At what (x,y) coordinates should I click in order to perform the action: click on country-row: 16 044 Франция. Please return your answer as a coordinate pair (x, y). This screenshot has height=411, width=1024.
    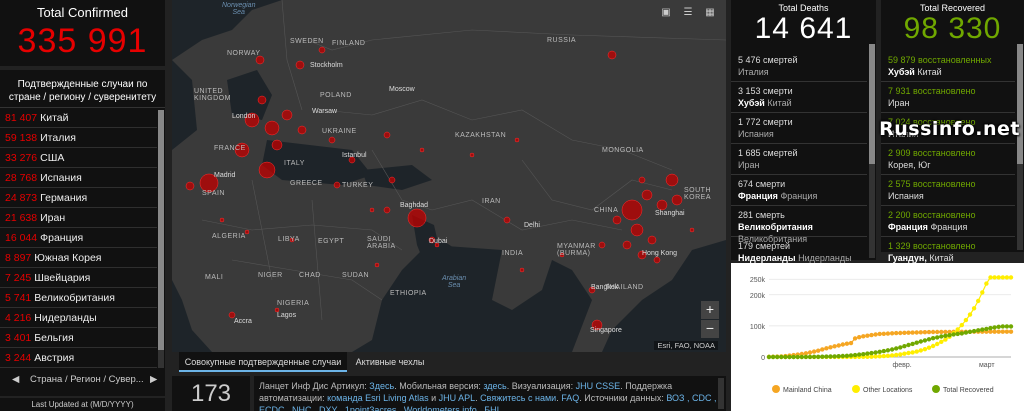
    Looking at the image, I should click on (78, 238).